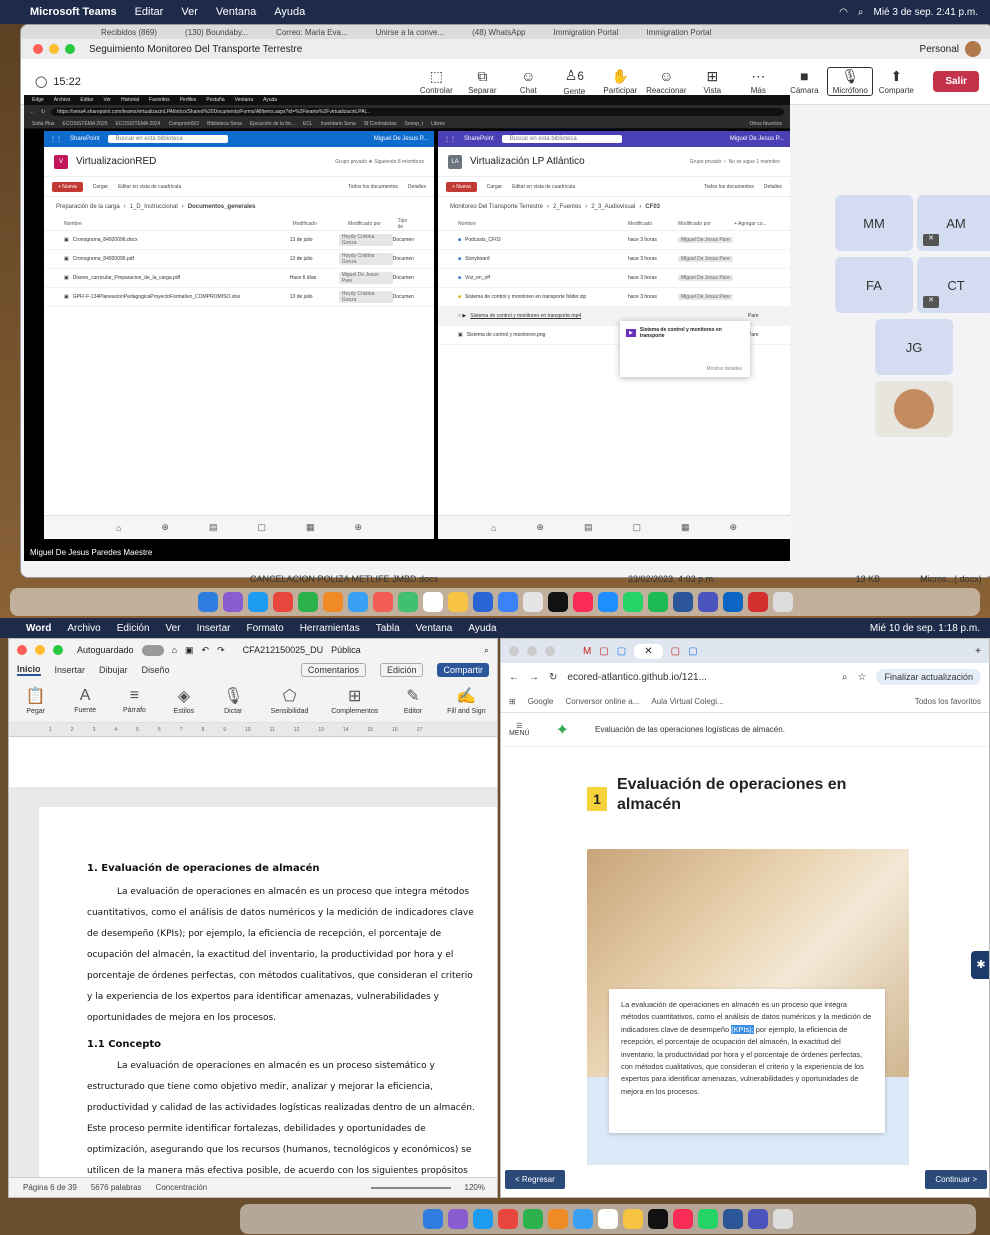 The width and height of the screenshot is (990, 1235). Describe the element at coordinates (84, 700) in the screenshot. I see `font-button: A Fuente` at that location.